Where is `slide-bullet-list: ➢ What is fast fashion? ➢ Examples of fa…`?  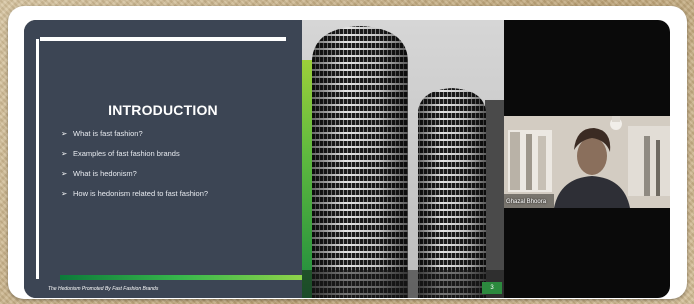
slide-bullet-list: ➢ What is fast fashion? ➢ Examples of fa… is located at coordinates (134, 168).